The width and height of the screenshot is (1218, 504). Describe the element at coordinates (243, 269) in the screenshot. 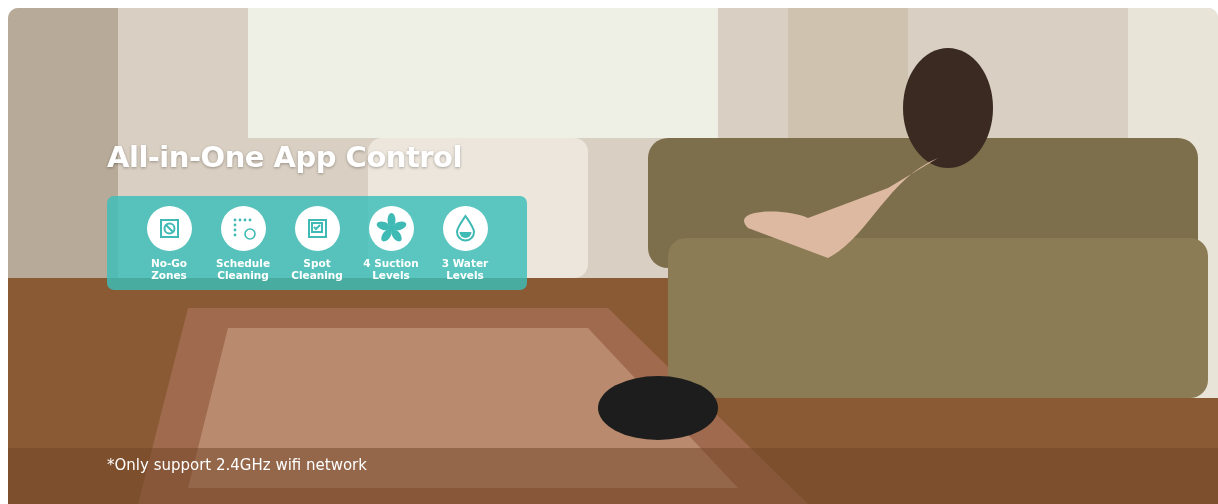

I see `feature-label: Schedule Cleaning` at that location.